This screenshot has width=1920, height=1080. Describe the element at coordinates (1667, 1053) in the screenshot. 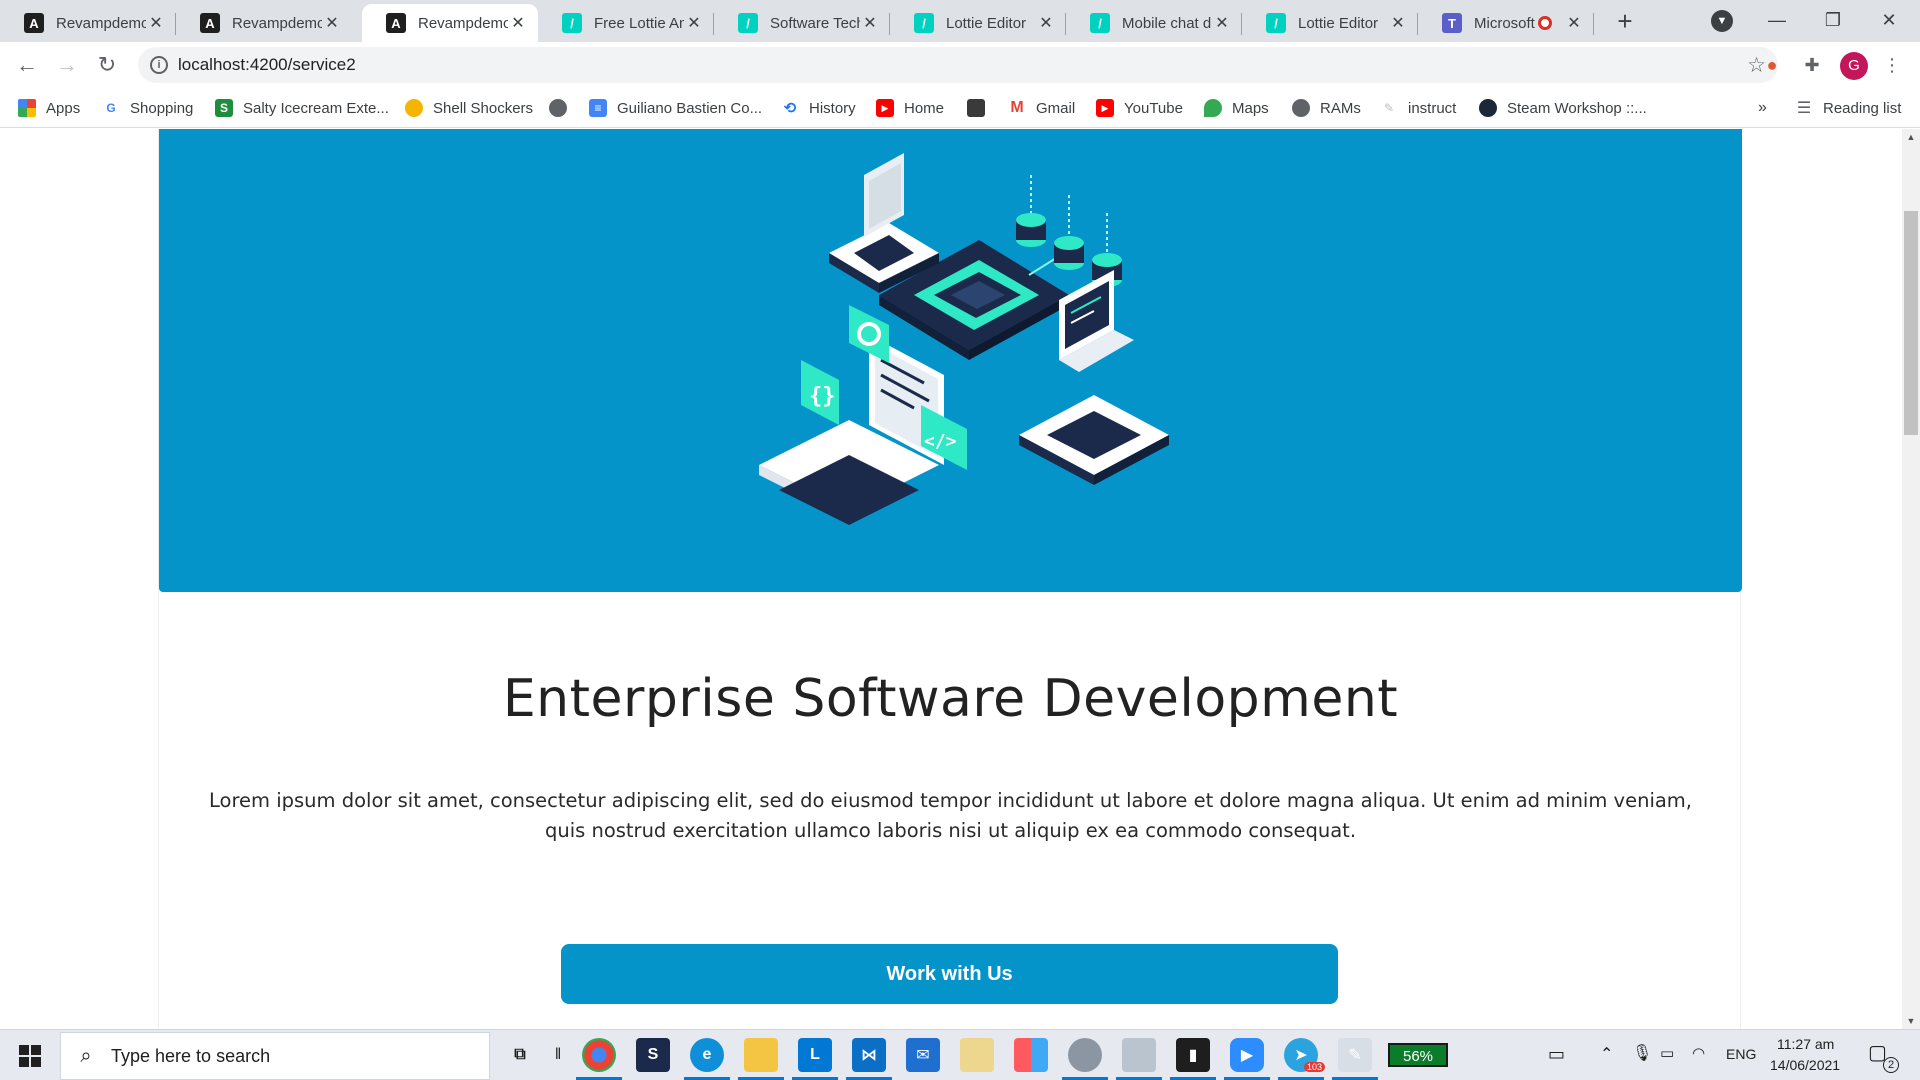

I see `battery-icon: ▭` at that location.